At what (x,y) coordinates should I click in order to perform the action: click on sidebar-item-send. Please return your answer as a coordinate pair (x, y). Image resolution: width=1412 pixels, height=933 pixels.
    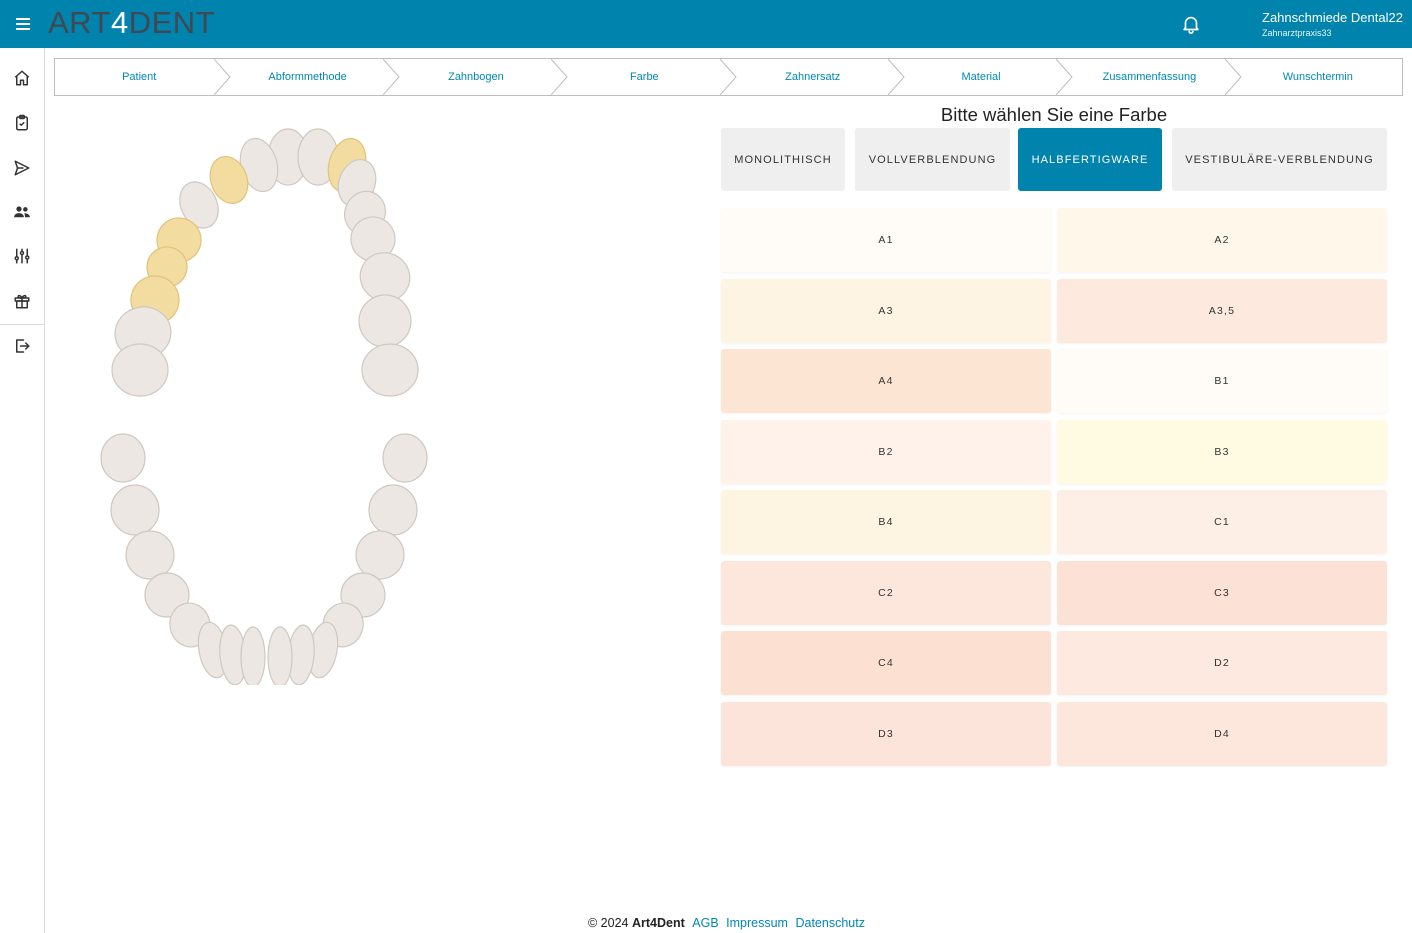
    Looking at the image, I should click on (22, 168).